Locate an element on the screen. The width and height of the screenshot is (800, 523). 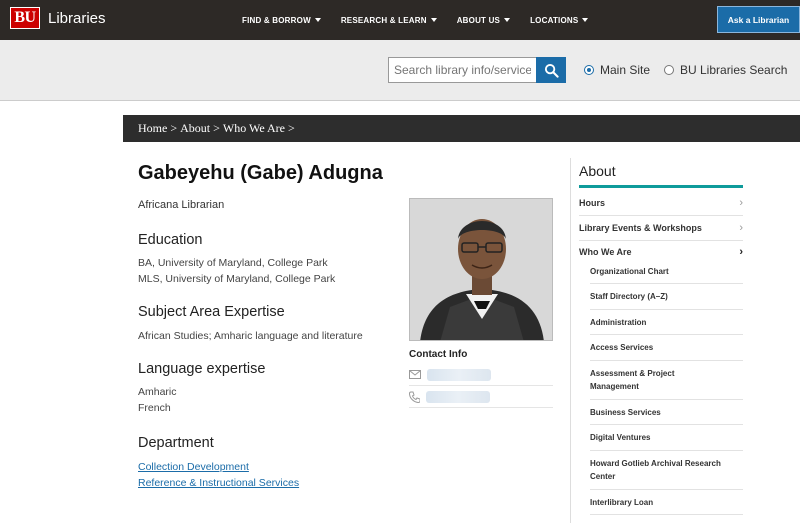
nav-about-us: ABOUT US is located at coordinates (483, 20).